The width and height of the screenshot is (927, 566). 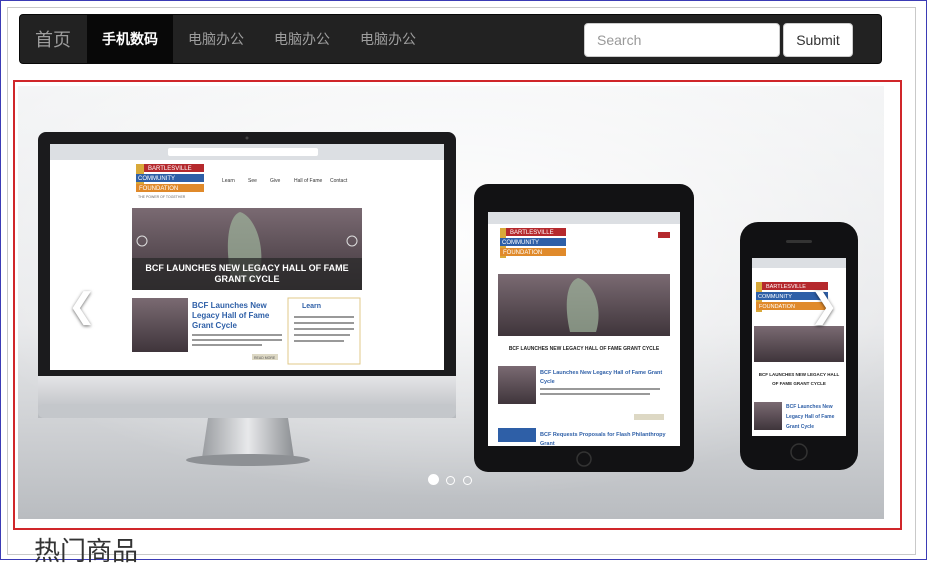 I want to click on nav-item-computers-1: 电脑办公, so click(x=216, y=39).